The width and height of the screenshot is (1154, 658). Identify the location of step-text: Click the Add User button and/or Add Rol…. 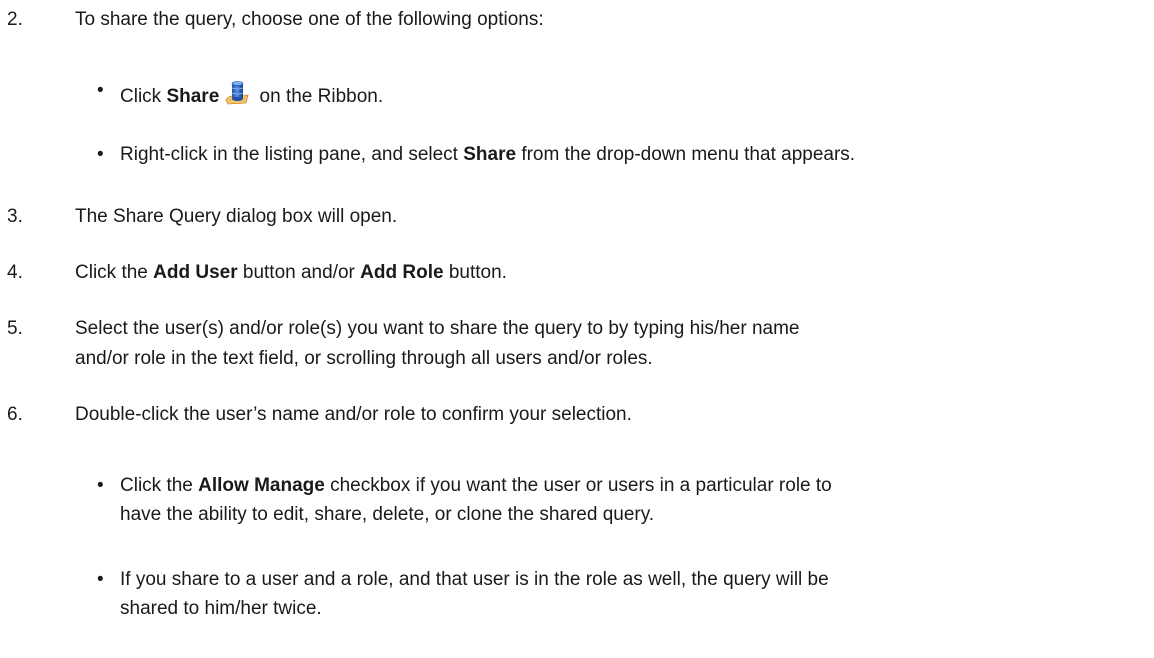
(291, 273).